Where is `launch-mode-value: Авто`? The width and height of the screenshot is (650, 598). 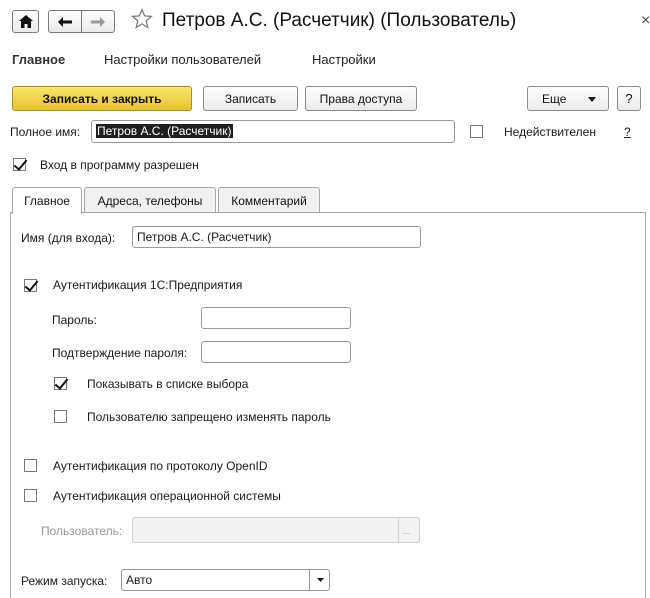
launch-mode-value: Авто is located at coordinates (139, 580).